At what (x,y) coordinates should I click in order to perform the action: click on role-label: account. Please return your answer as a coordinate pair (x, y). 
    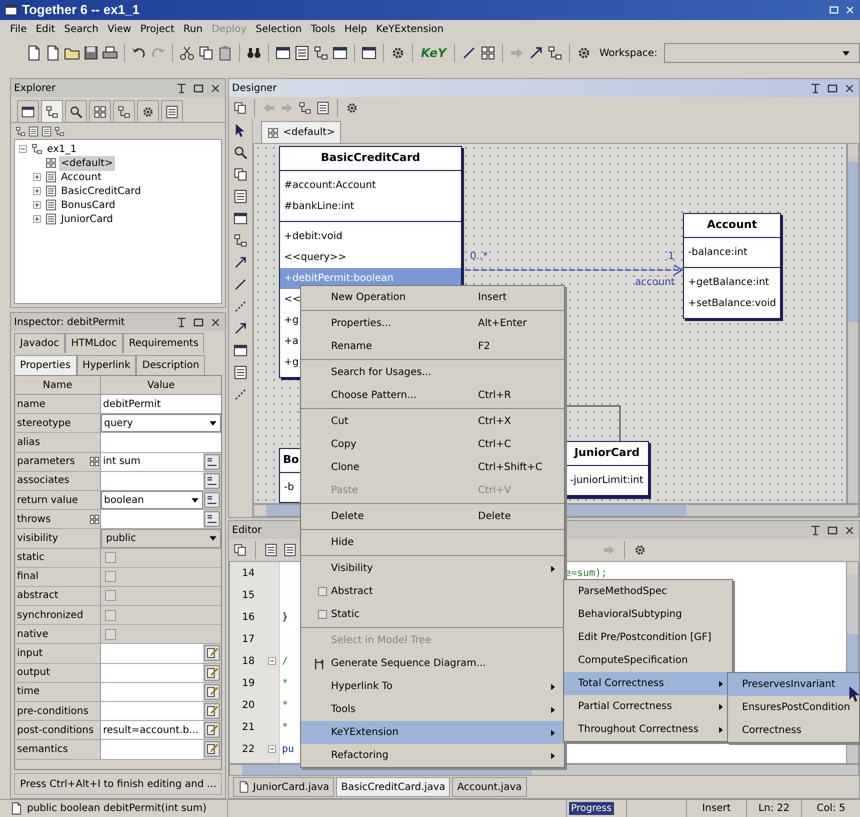
    Looking at the image, I should click on (655, 283).